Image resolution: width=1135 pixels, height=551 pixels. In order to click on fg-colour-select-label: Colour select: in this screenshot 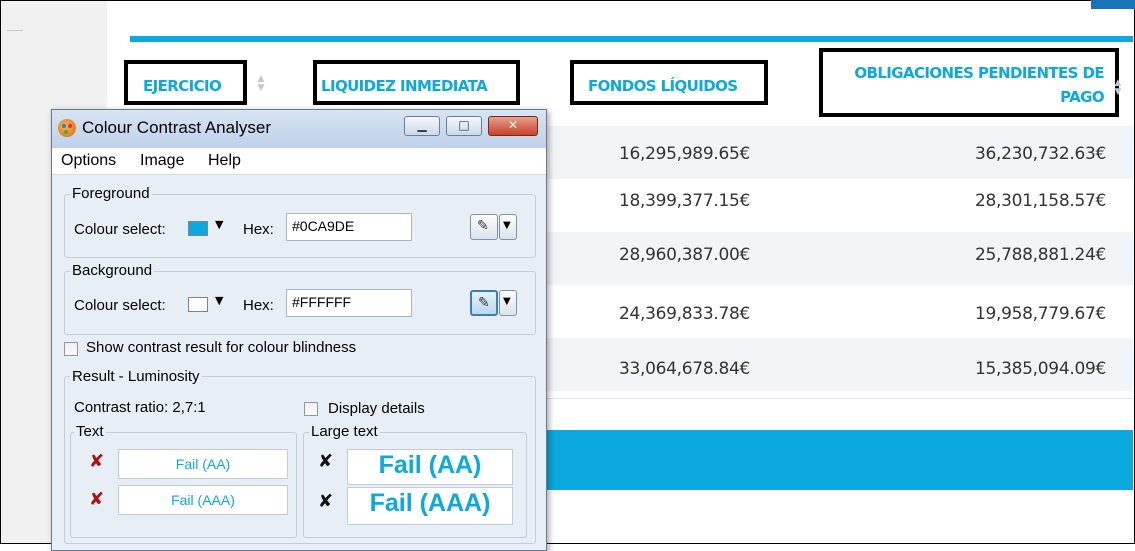, I will do `click(120, 229)`.